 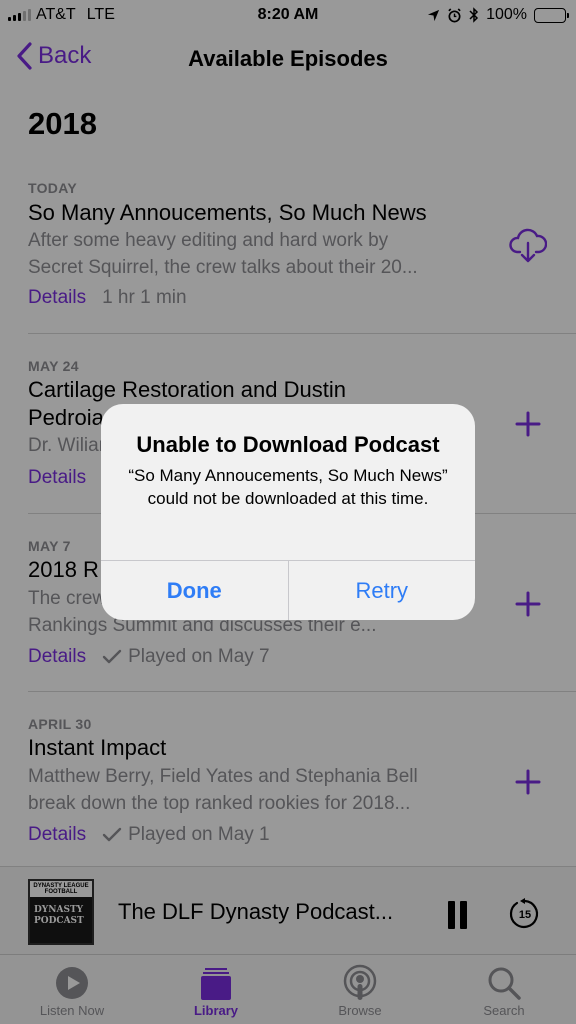 What do you see at coordinates (381, 590) in the screenshot?
I see `retry-button: Retry` at bounding box center [381, 590].